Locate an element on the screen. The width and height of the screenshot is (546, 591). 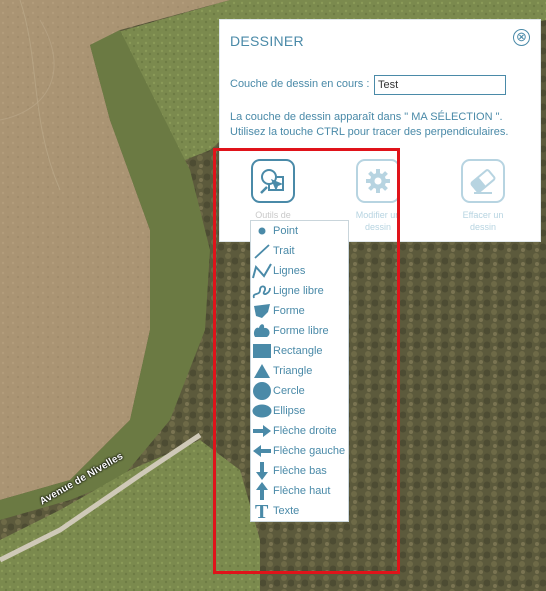
layer-label: Couche de dessin en cours : is located at coordinates (300, 84).